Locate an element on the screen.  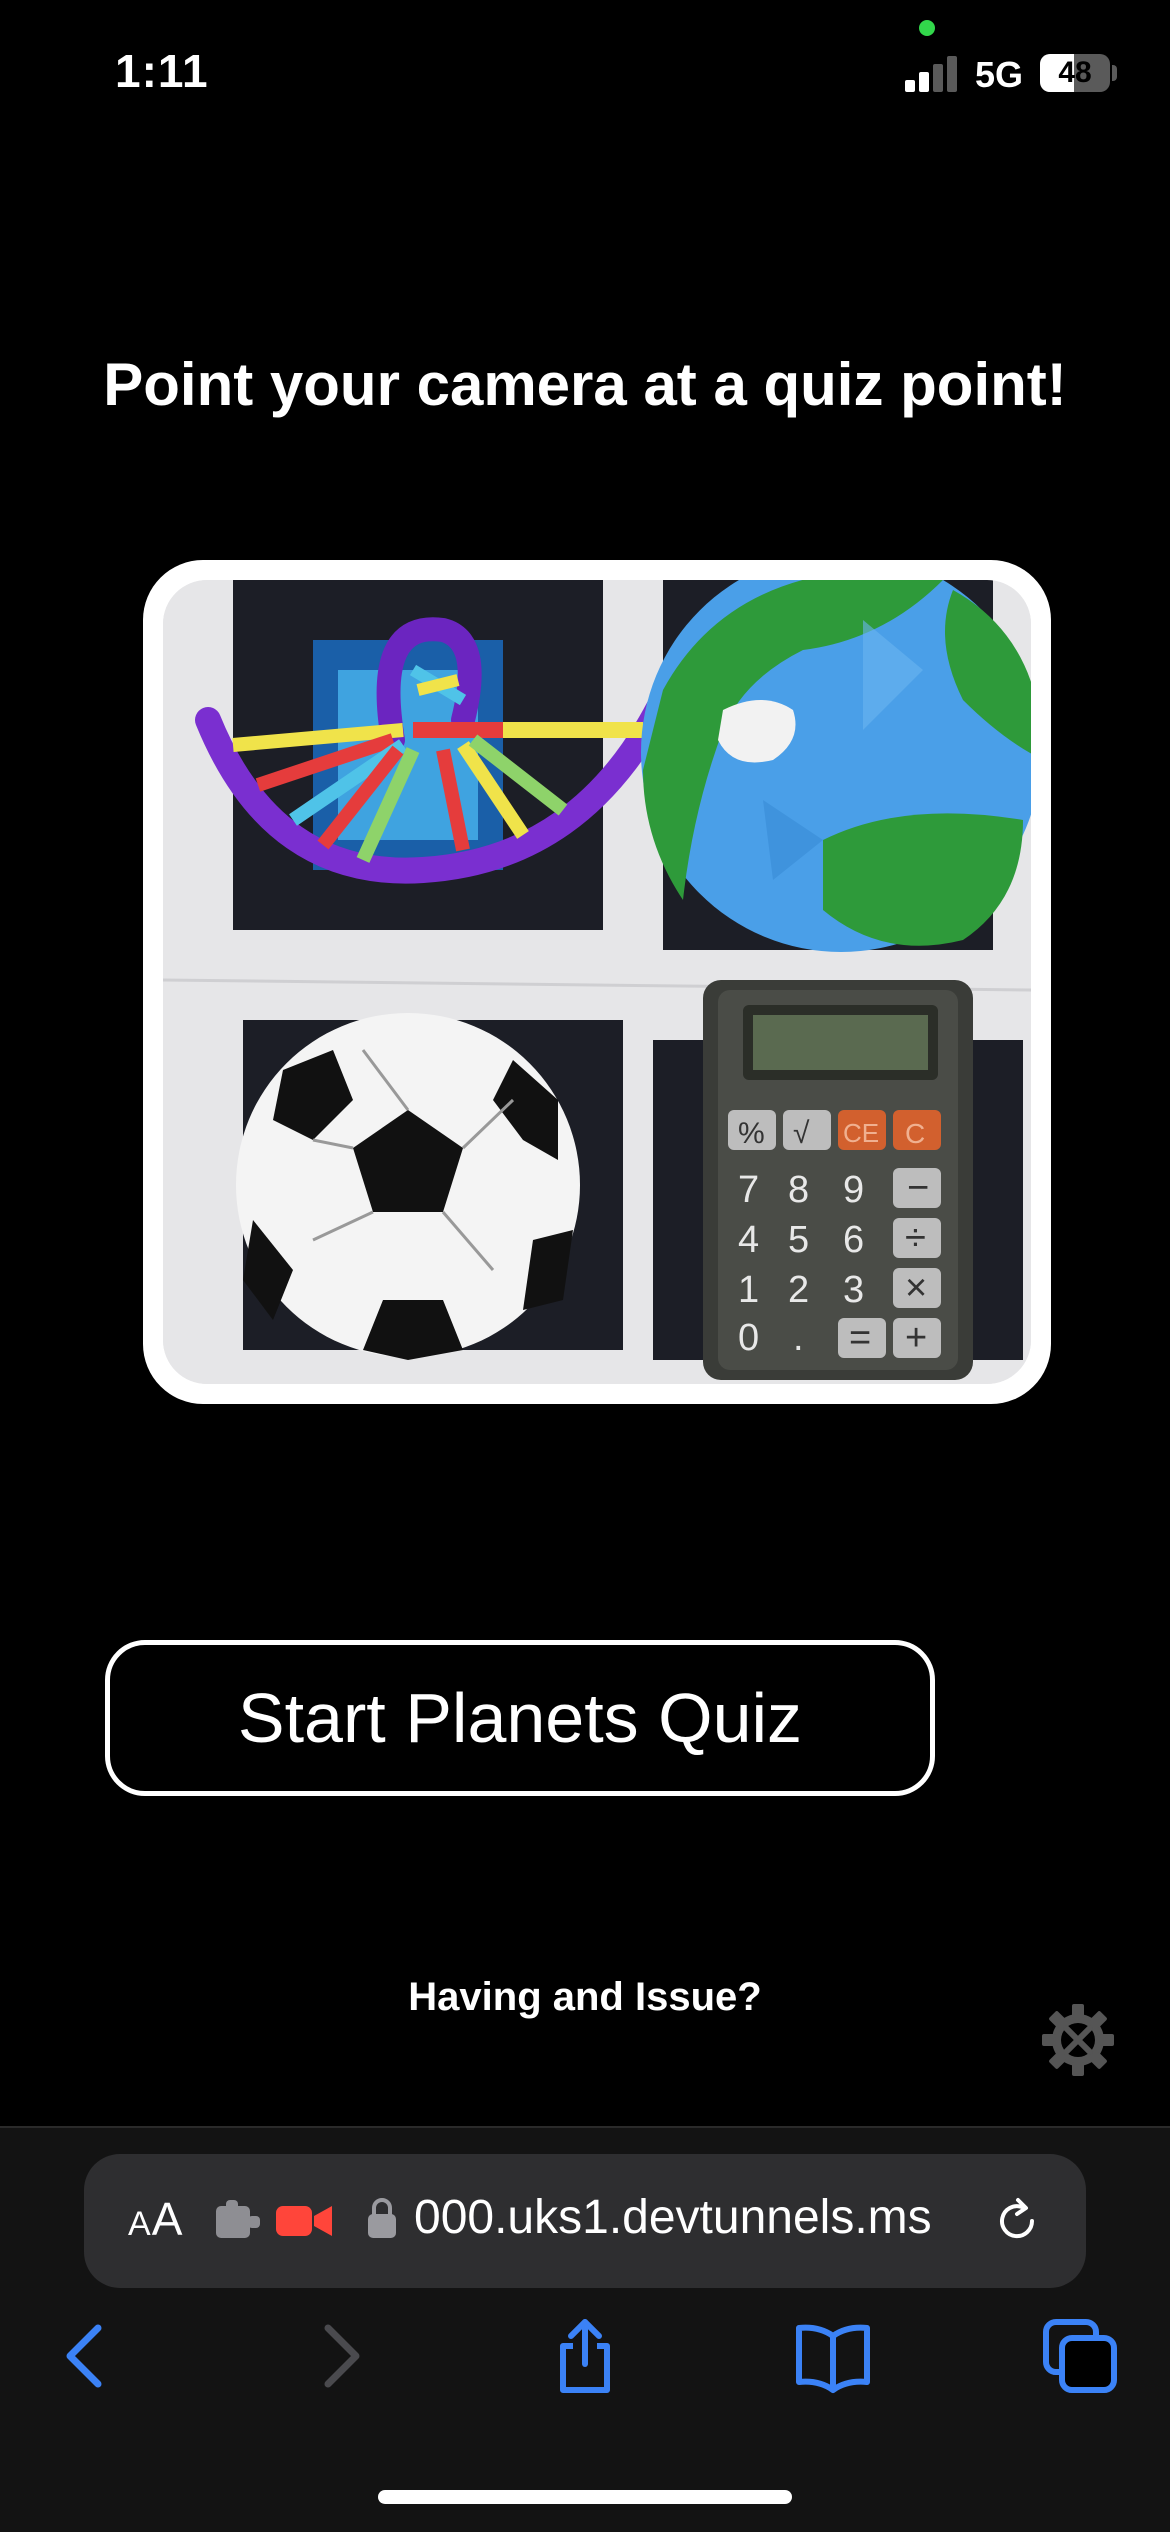
text-size-large: A is located at coordinates (167, 2219).